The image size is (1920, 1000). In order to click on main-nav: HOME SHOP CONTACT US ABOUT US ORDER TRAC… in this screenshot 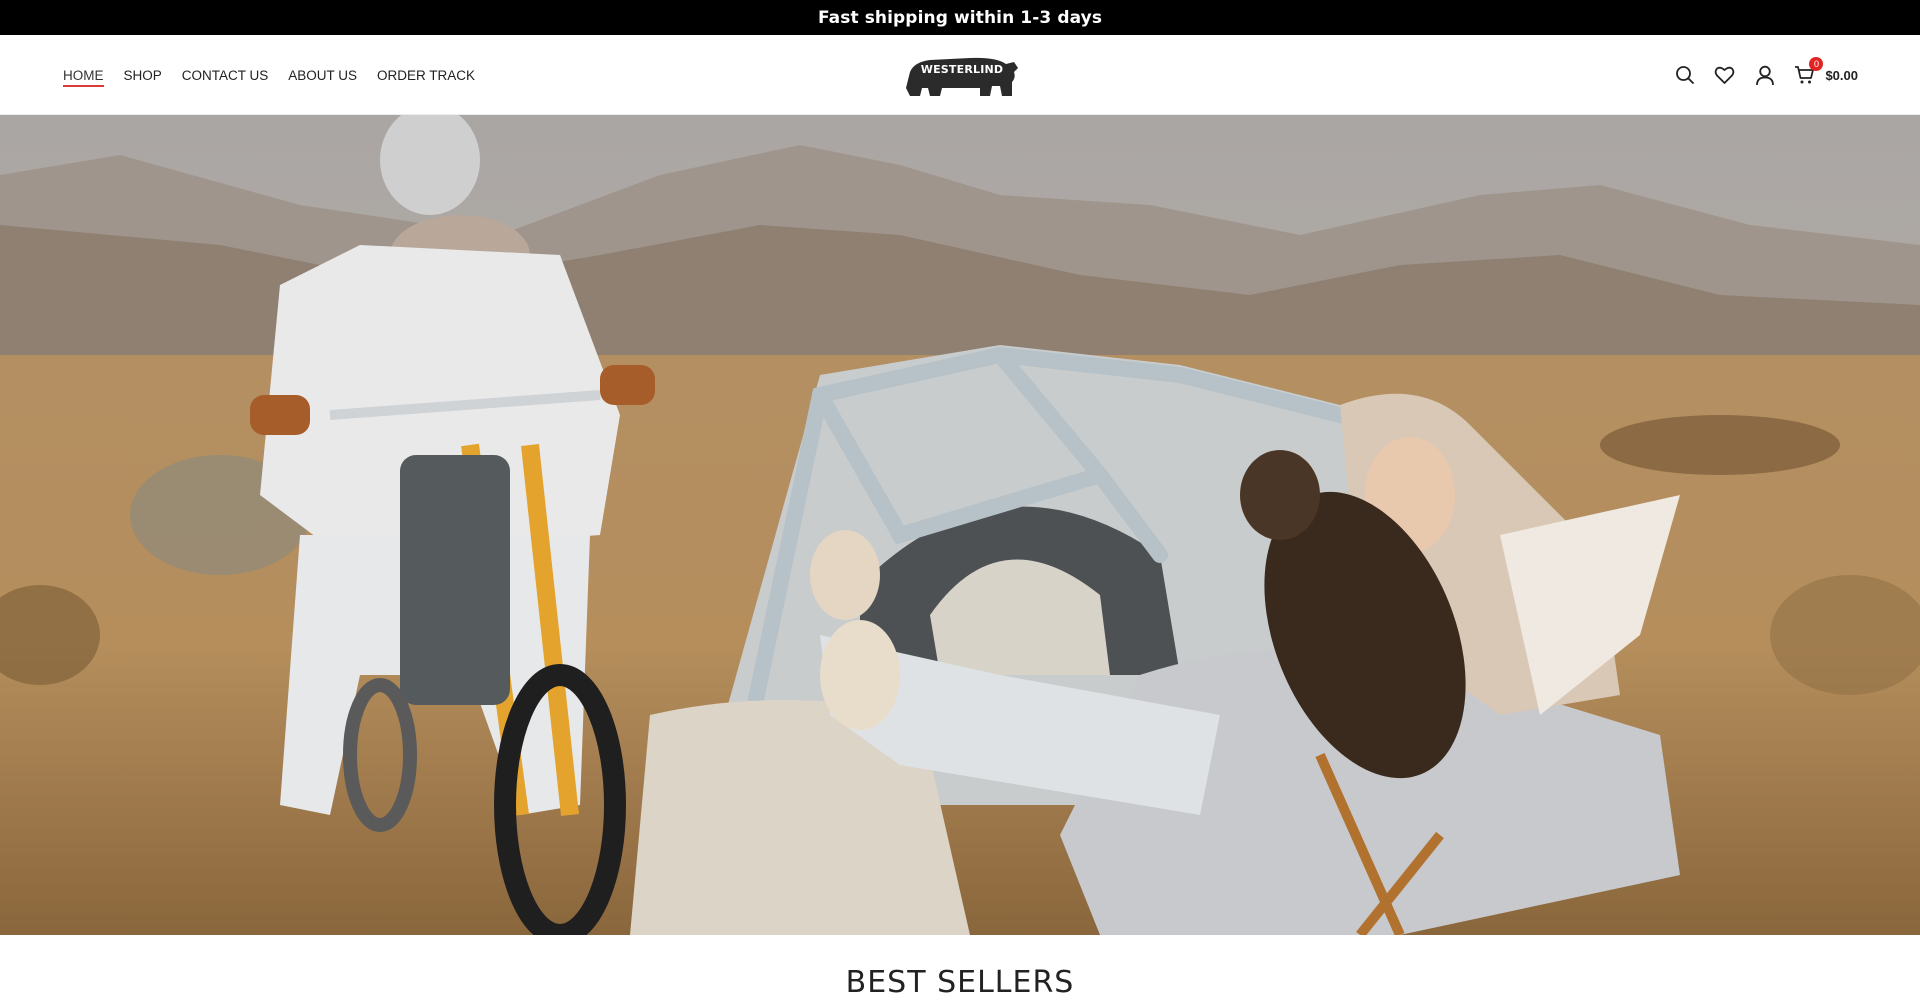, I will do `click(269, 75)`.